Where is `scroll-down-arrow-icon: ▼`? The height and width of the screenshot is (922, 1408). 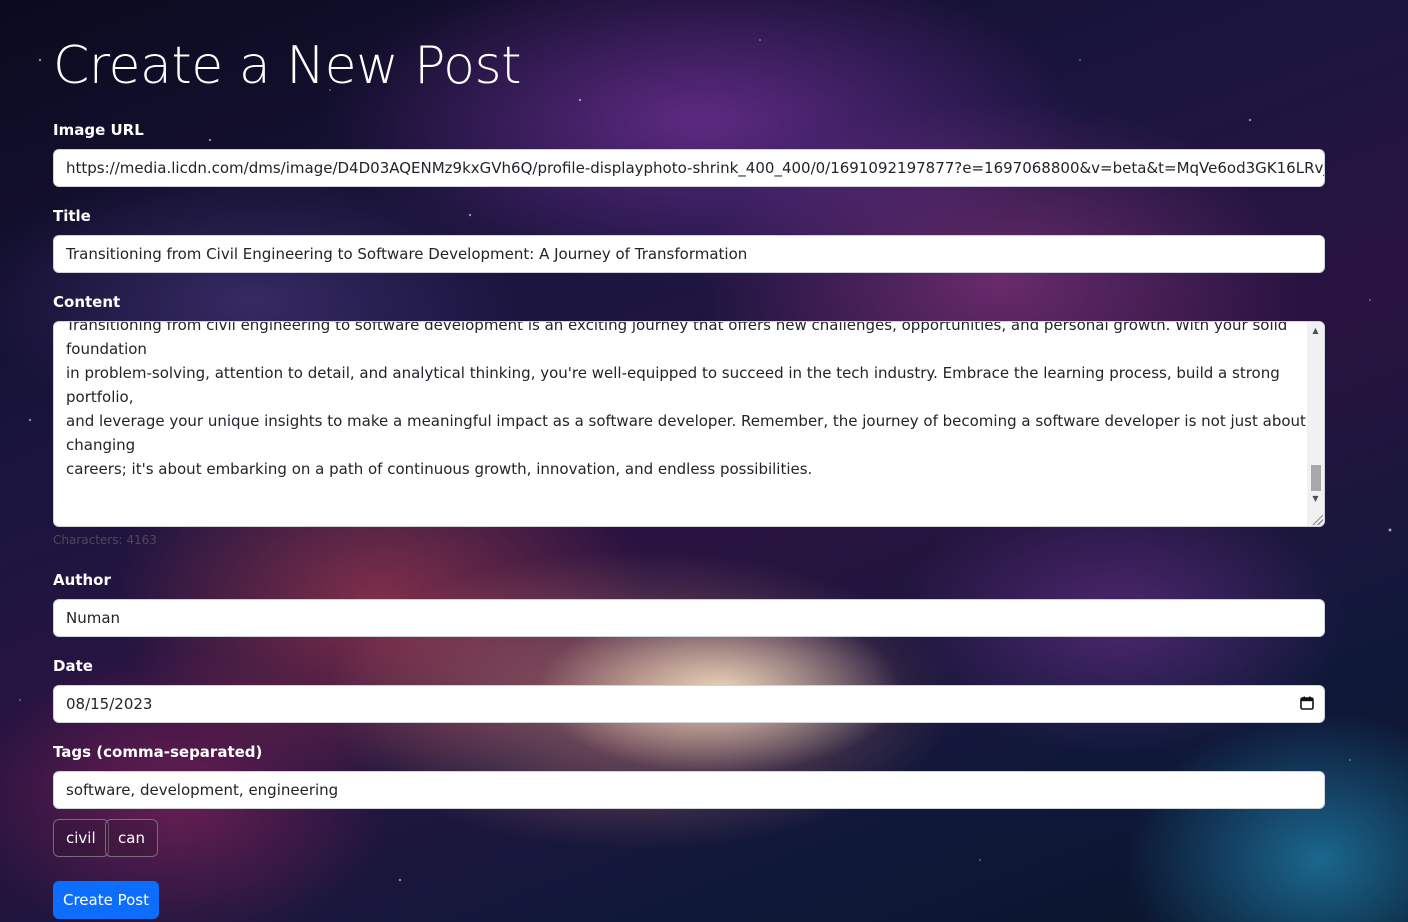
scroll-down-arrow-icon: ▼ is located at coordinates (1315, 499).